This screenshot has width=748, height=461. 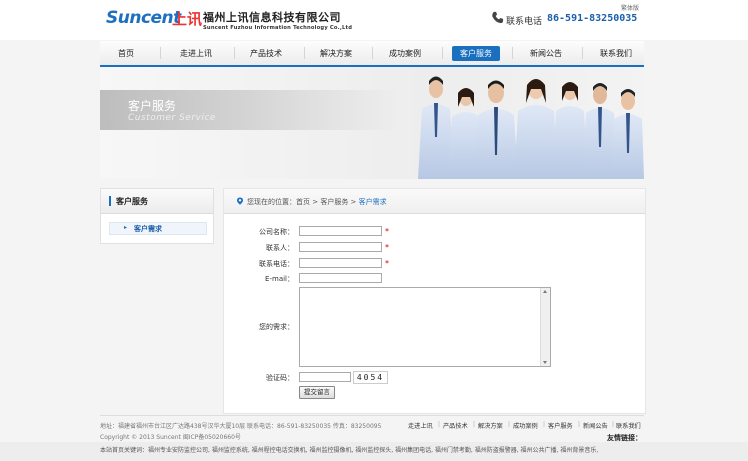 What do you see at coordinates (303, 202) in the screenshot?
I see `breadcrumb-home: 首页` at bounding box center [303, 202].